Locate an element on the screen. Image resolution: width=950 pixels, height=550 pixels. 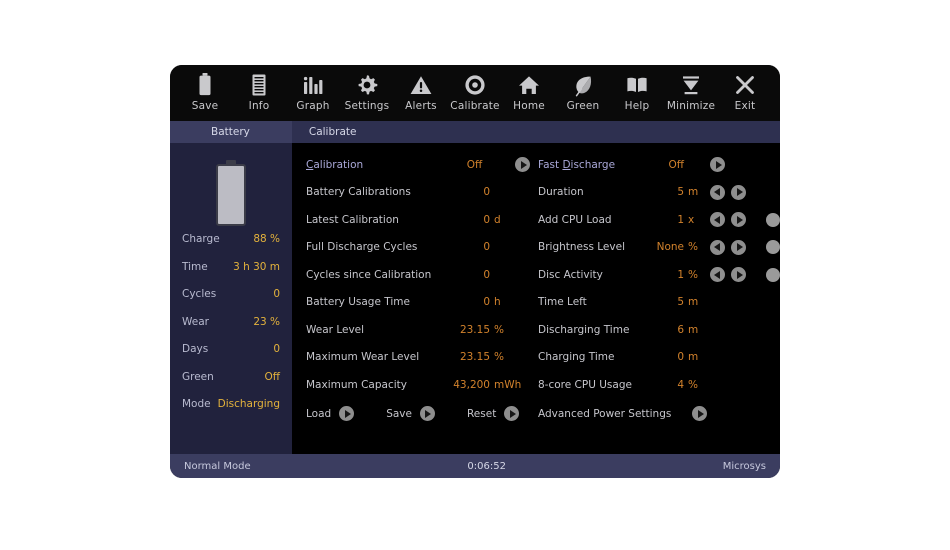
duration-increase-button is located at coordinates (738, 192).